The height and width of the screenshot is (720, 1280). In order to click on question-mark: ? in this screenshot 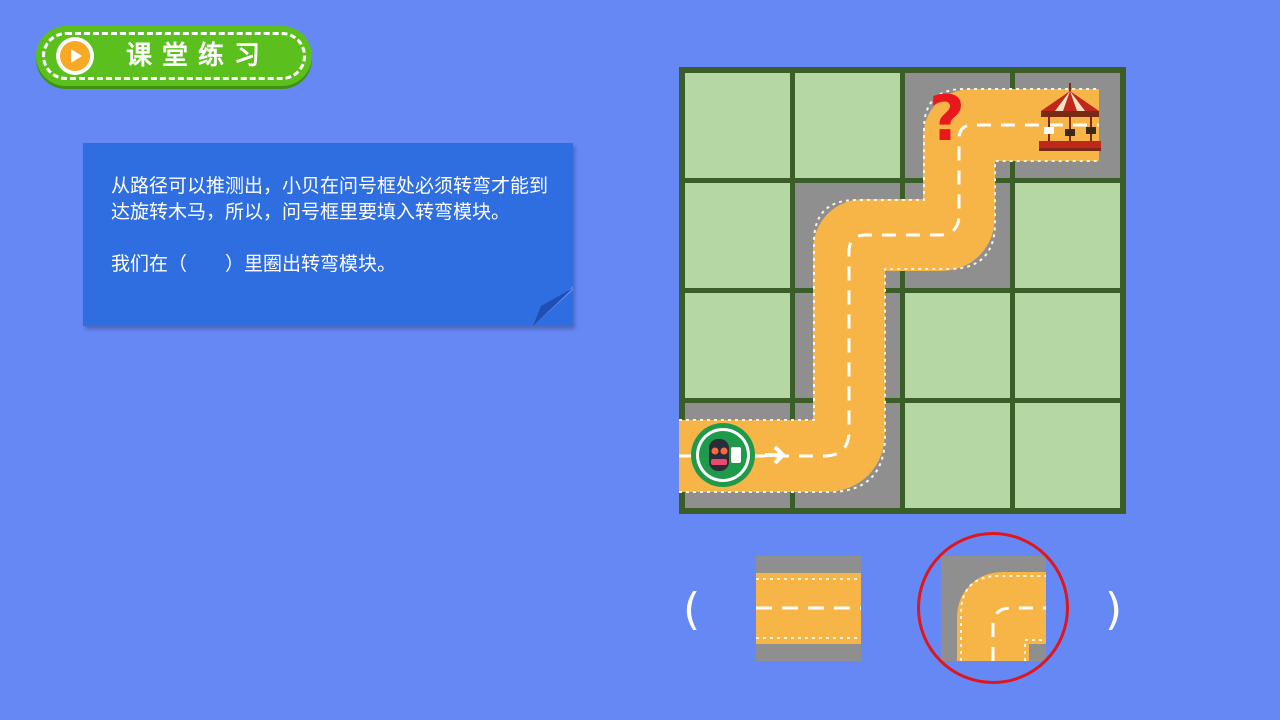, I will do `click(947, 118)`.